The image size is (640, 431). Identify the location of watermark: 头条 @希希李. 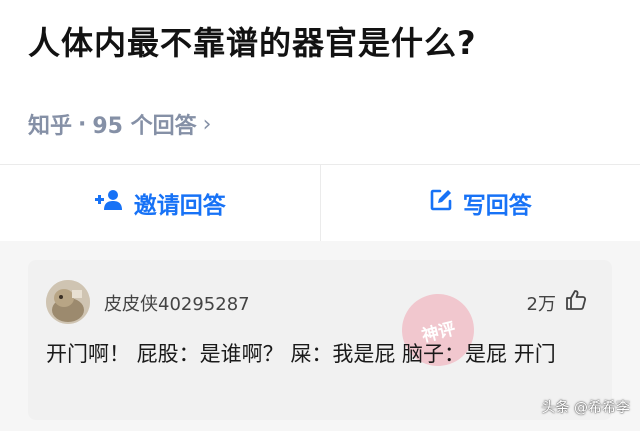
(585, 408).